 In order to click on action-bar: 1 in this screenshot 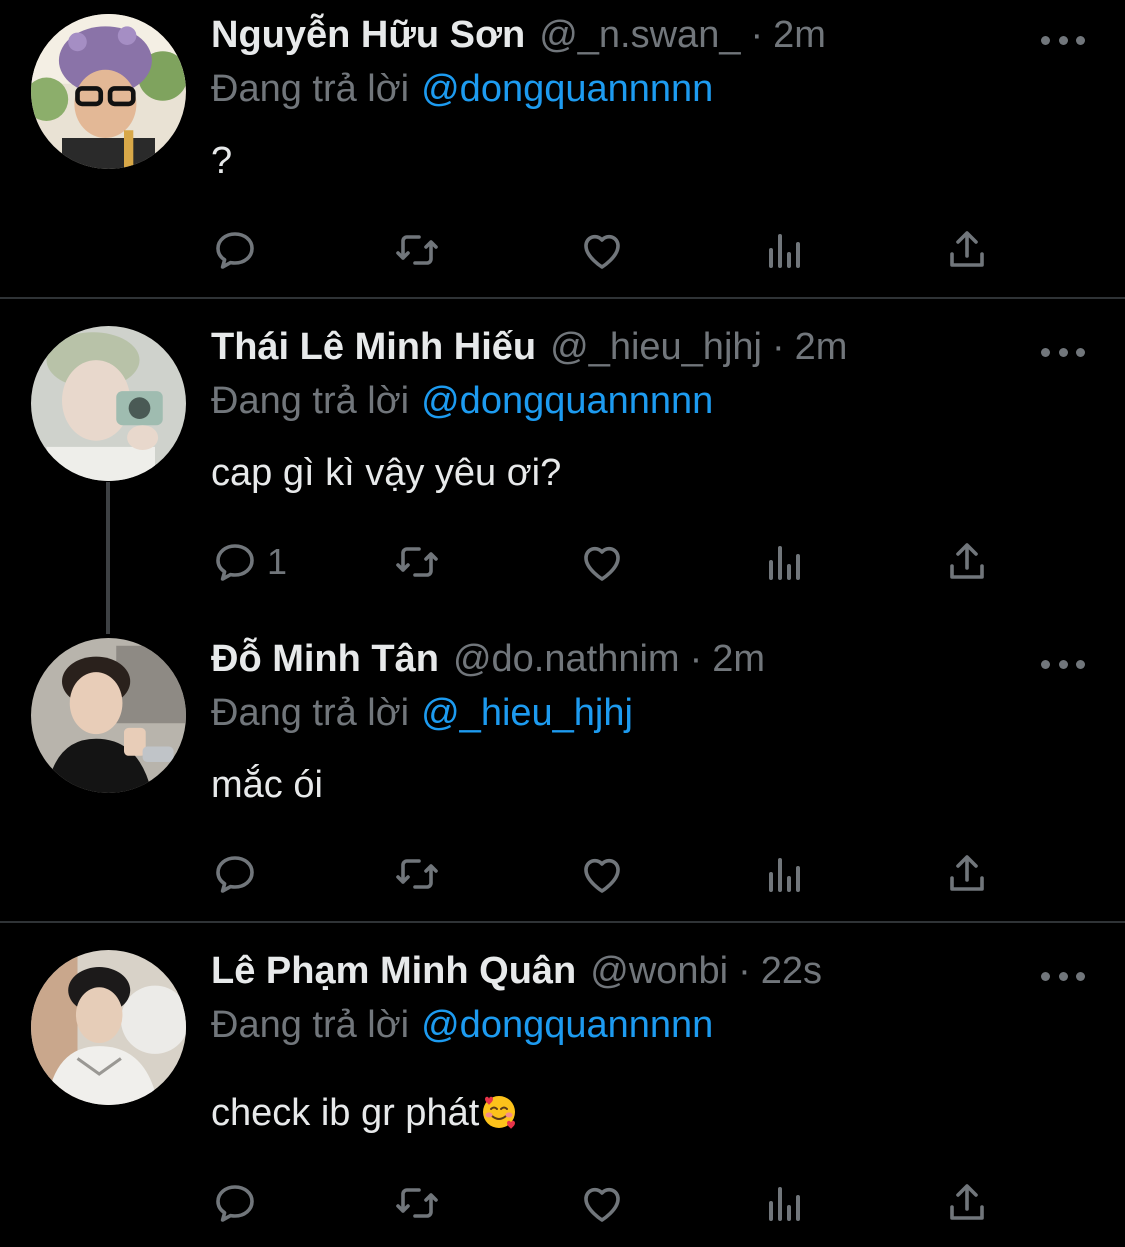, I will do `click(611, 562)`.